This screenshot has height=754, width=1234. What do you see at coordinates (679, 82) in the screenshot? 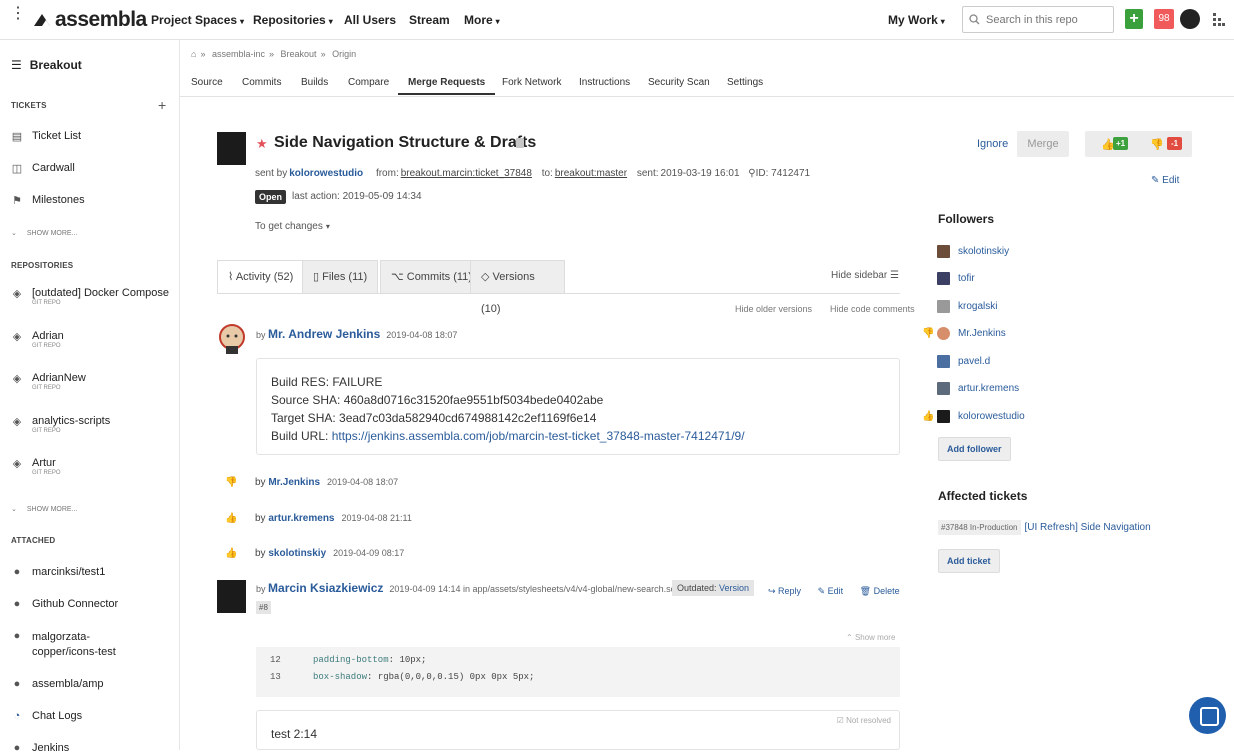
I see `tab-security-scan: Security Scan` at bounding box center [679, 82].